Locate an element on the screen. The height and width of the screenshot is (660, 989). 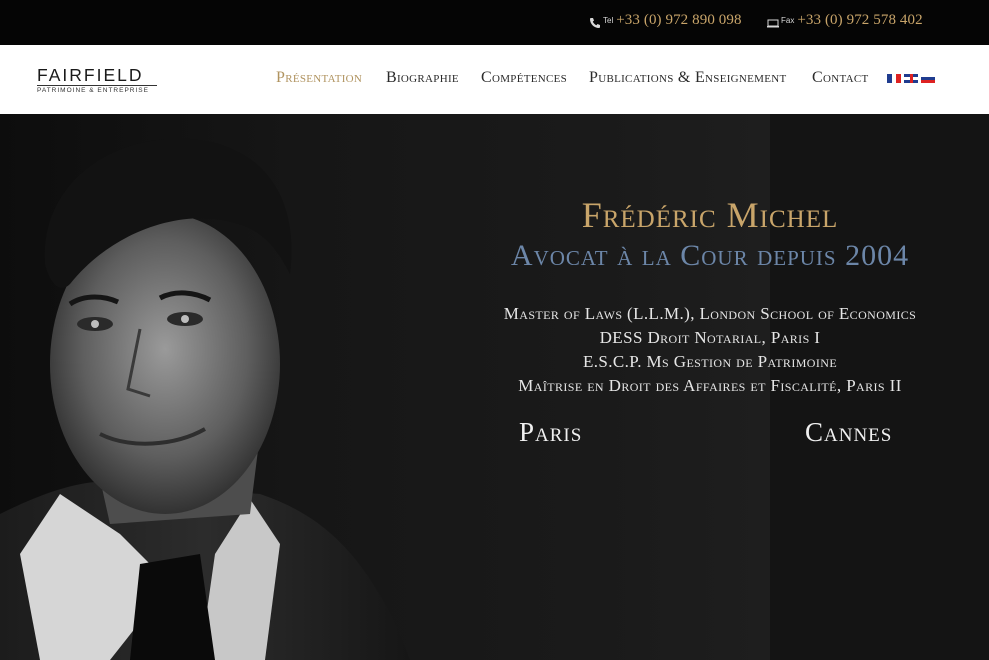
lawyer-title: Avocat à la Cour depuis 2004 is located at coordinates (710, 255).